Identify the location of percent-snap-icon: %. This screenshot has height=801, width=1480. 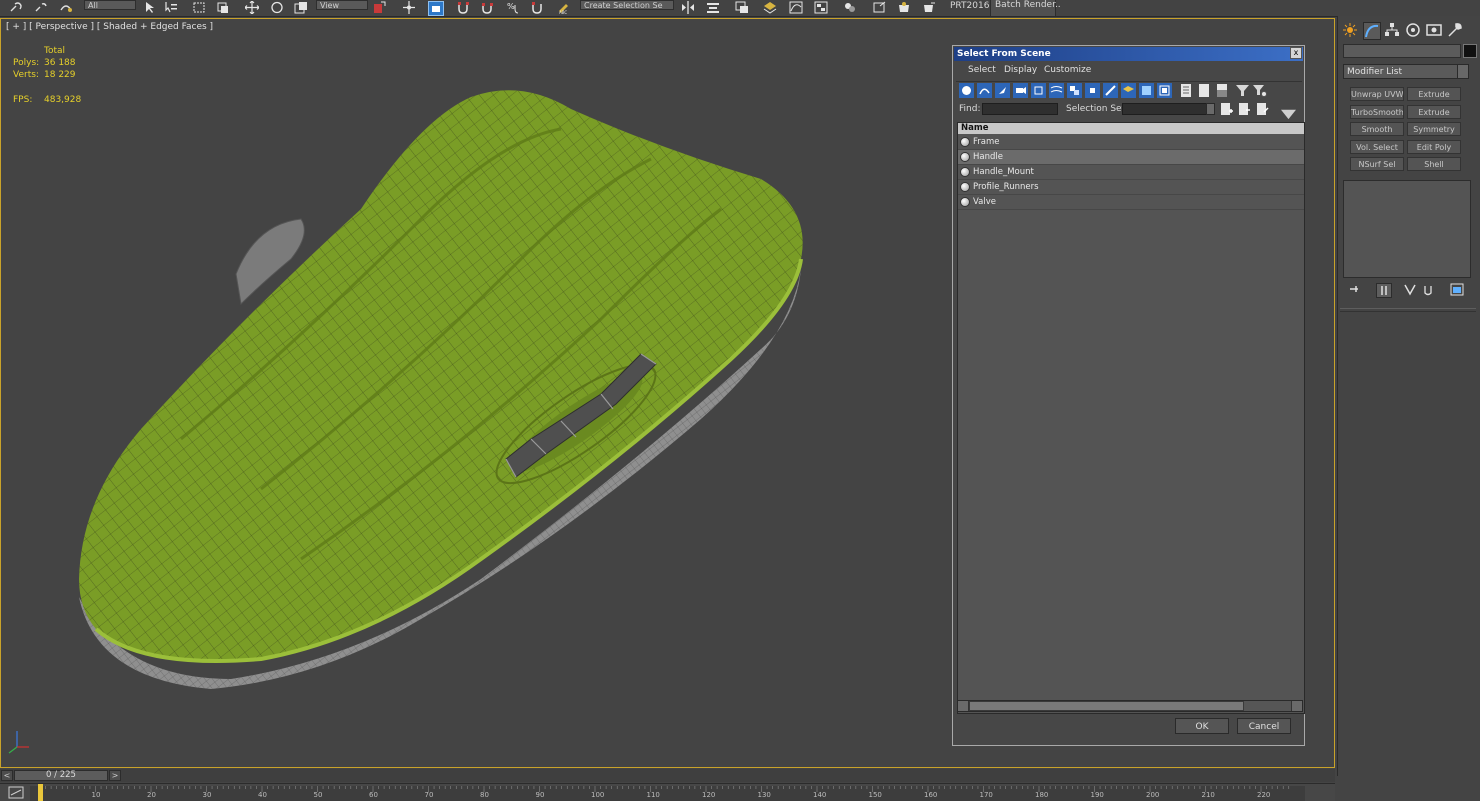
(514, 7).